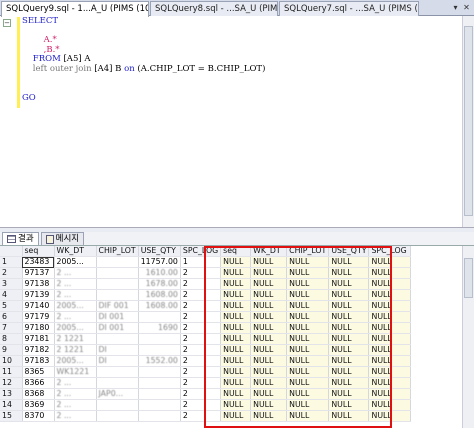  What do you see at coordinates (75, 9) in the screenshot?
I see `tab-sqlquery9: SQLQuery9.sql - 1...A_U (PIMS (103))* ✕` at bounding box center [75, 9].